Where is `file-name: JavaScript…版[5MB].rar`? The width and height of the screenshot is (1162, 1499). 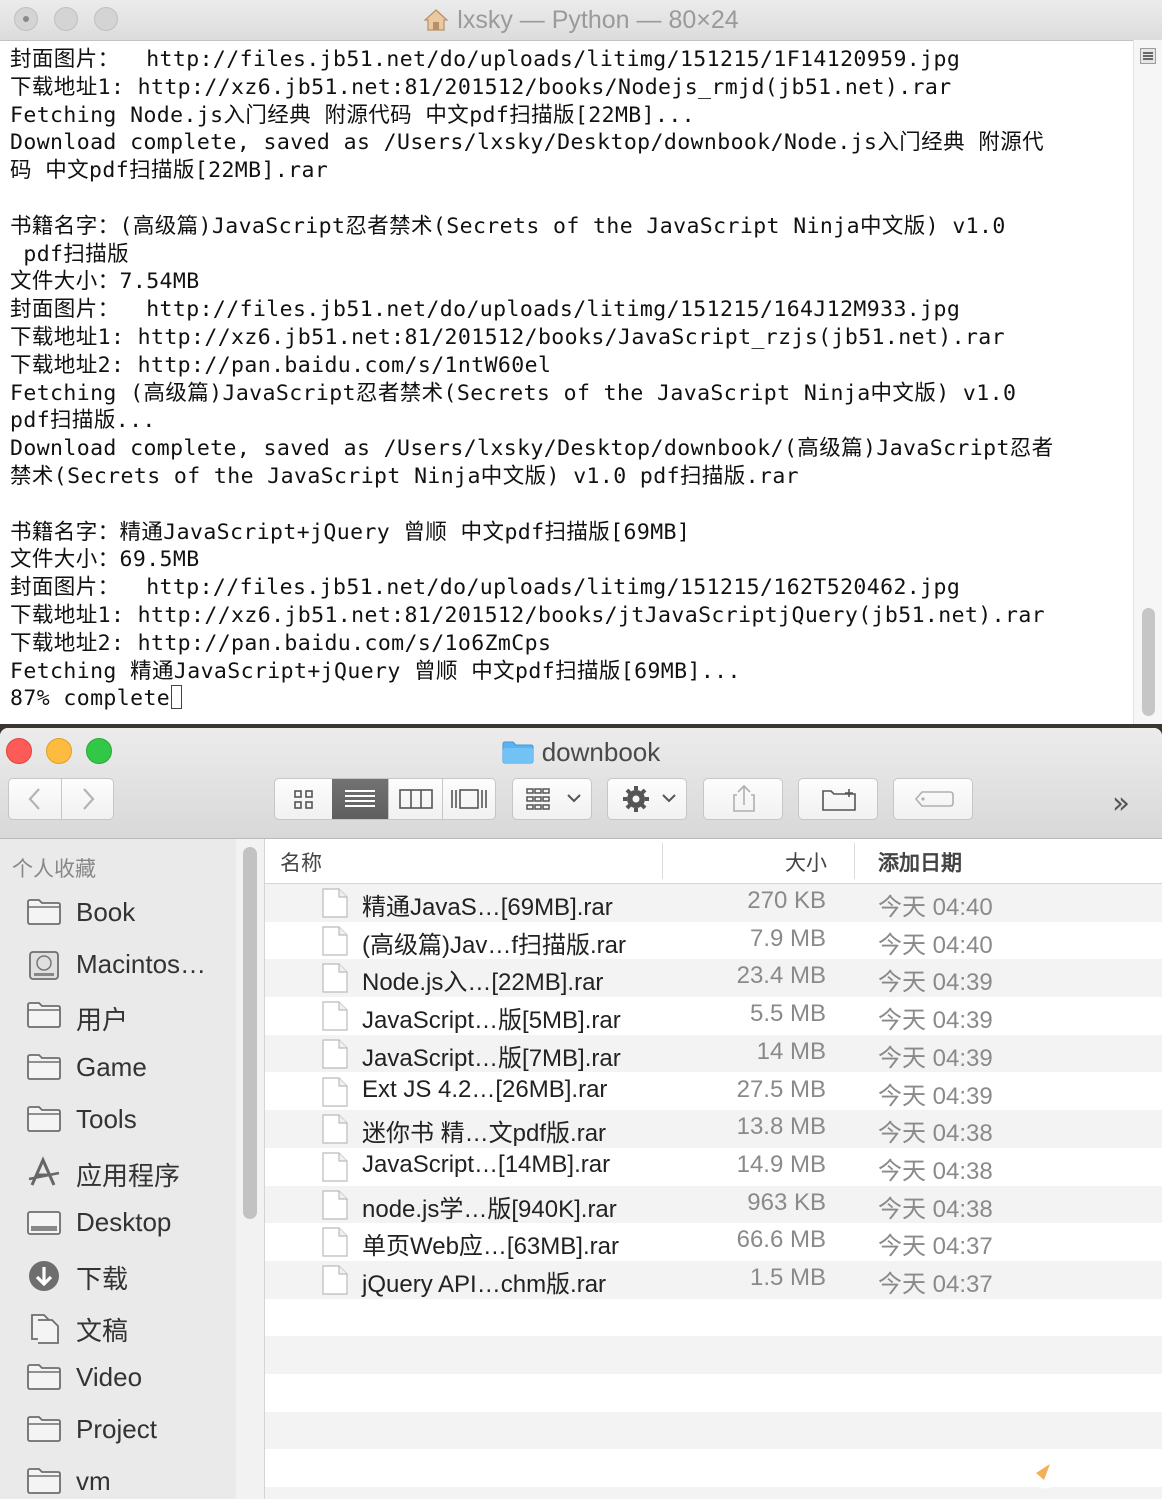
file-name: JavaScript…版[5MB].rar is located at coordinates (491, 1021).